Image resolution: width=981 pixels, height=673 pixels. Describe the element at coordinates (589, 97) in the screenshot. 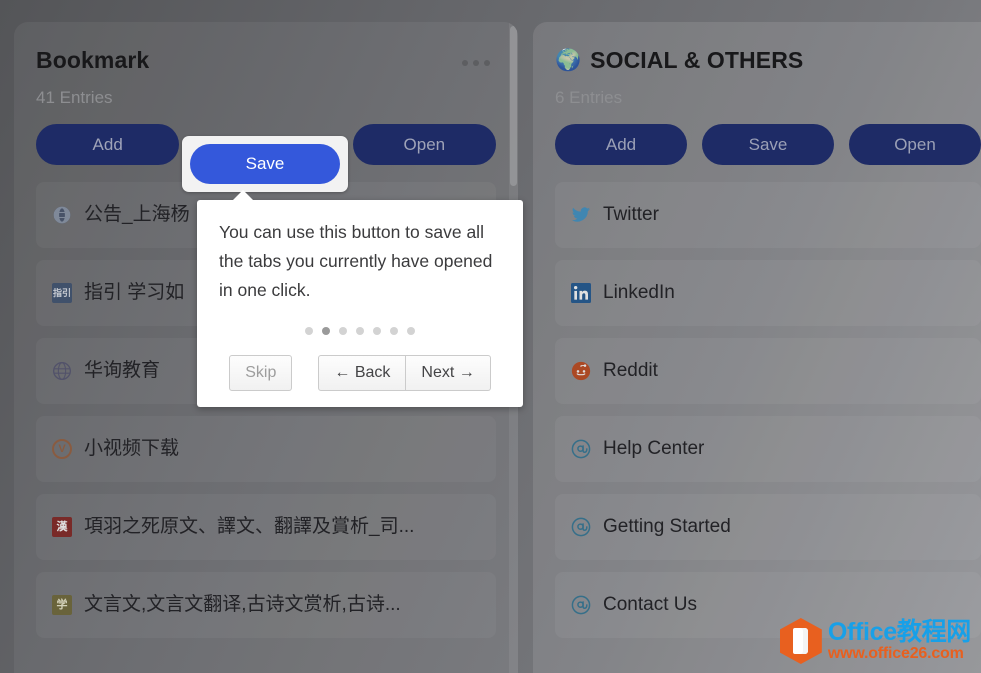

I see `right-entries-count: 6 Entries` at that location.